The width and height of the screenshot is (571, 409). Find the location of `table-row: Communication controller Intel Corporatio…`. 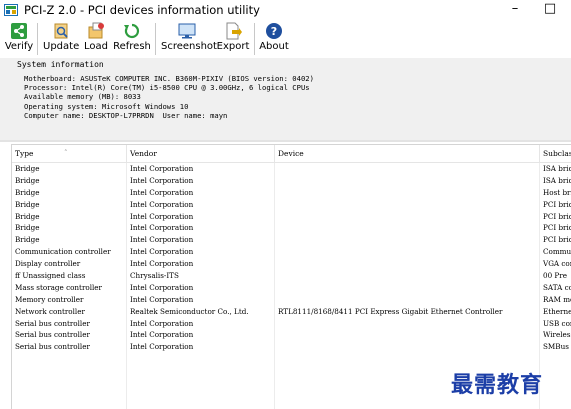

table-row: Communication controller Intel Corporatio… is located at coordinates (291, 252).